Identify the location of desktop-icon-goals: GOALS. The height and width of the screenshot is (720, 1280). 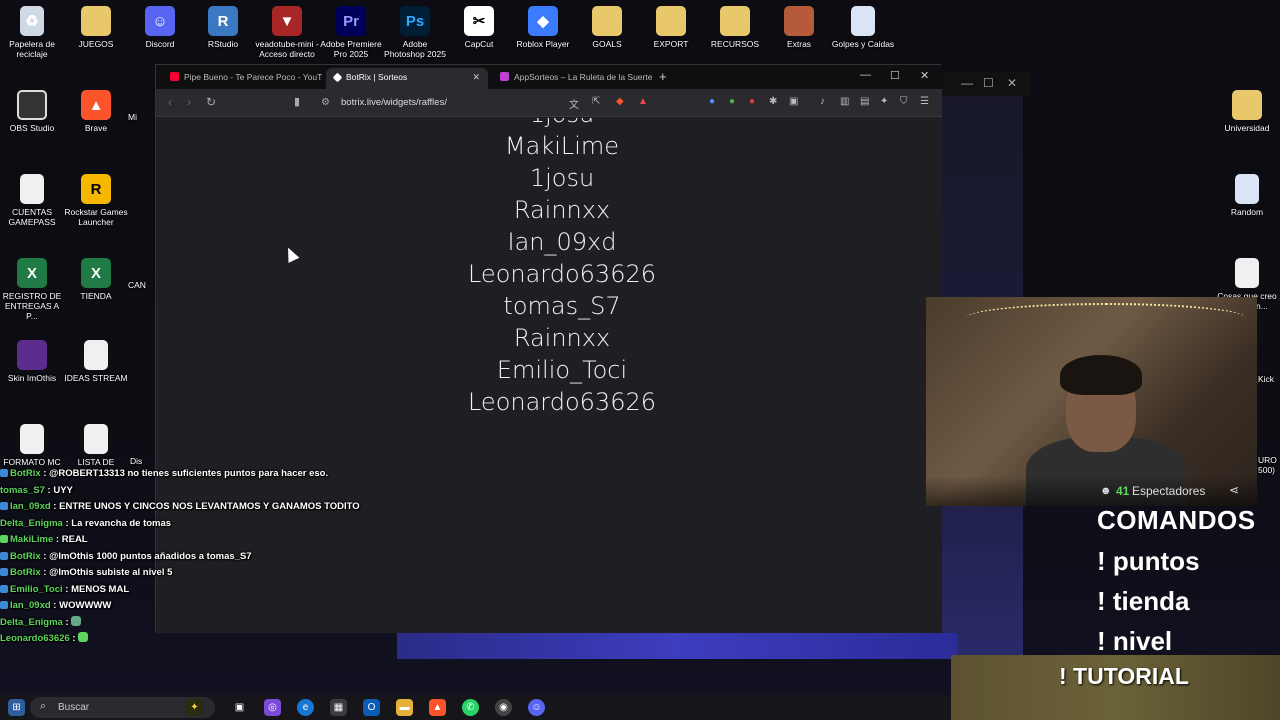
(607, 27).